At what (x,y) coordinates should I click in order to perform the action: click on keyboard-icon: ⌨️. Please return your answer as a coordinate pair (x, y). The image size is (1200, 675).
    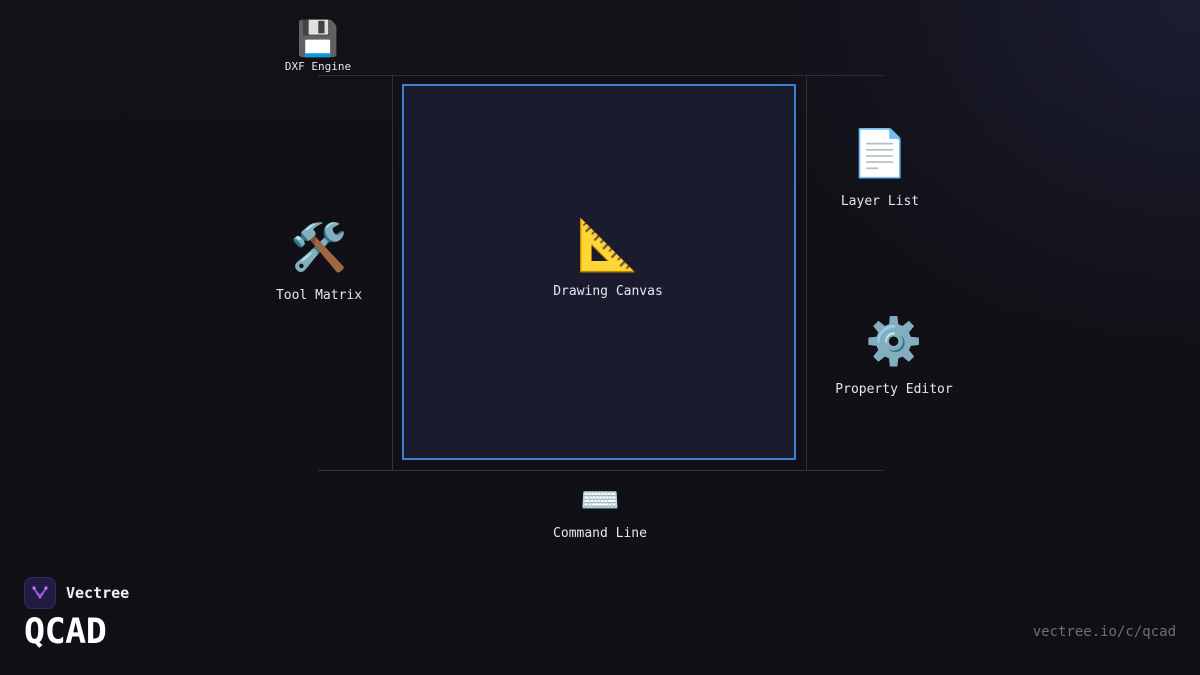
    Looking at the image, I should click on (600, 500).